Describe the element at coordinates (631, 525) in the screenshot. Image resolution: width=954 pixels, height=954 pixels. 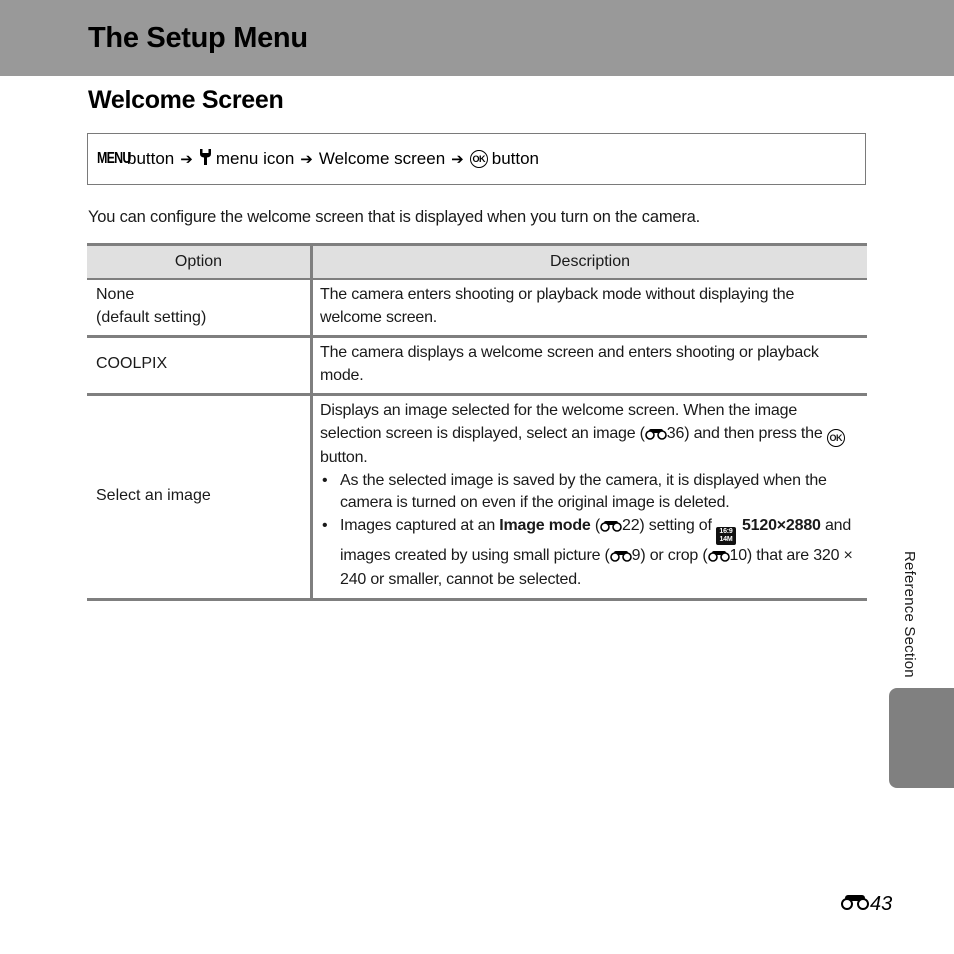
I see `page-reference: 22` at that location.